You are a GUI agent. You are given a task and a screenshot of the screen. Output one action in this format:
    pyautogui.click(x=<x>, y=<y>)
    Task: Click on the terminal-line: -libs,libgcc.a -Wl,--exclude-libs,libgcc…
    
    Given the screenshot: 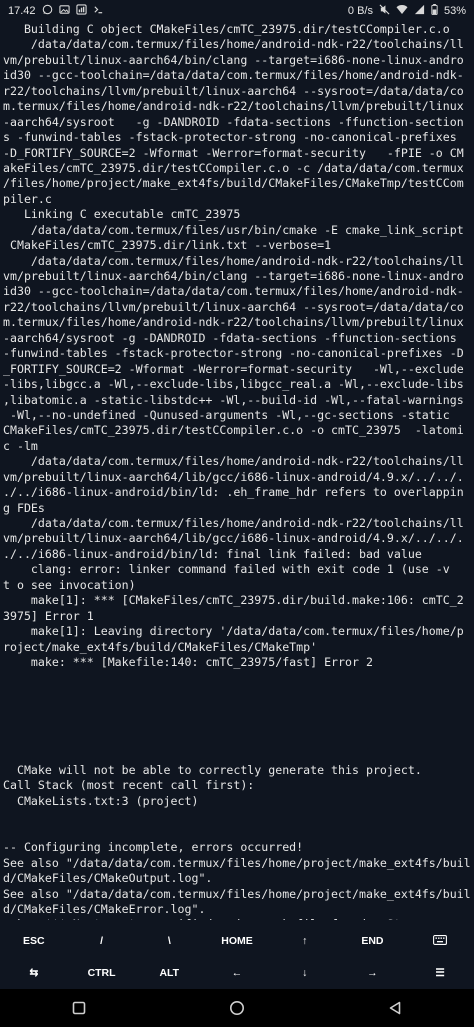 What is the action you would take?
    pyautogui.click(x=233, y=384)
    